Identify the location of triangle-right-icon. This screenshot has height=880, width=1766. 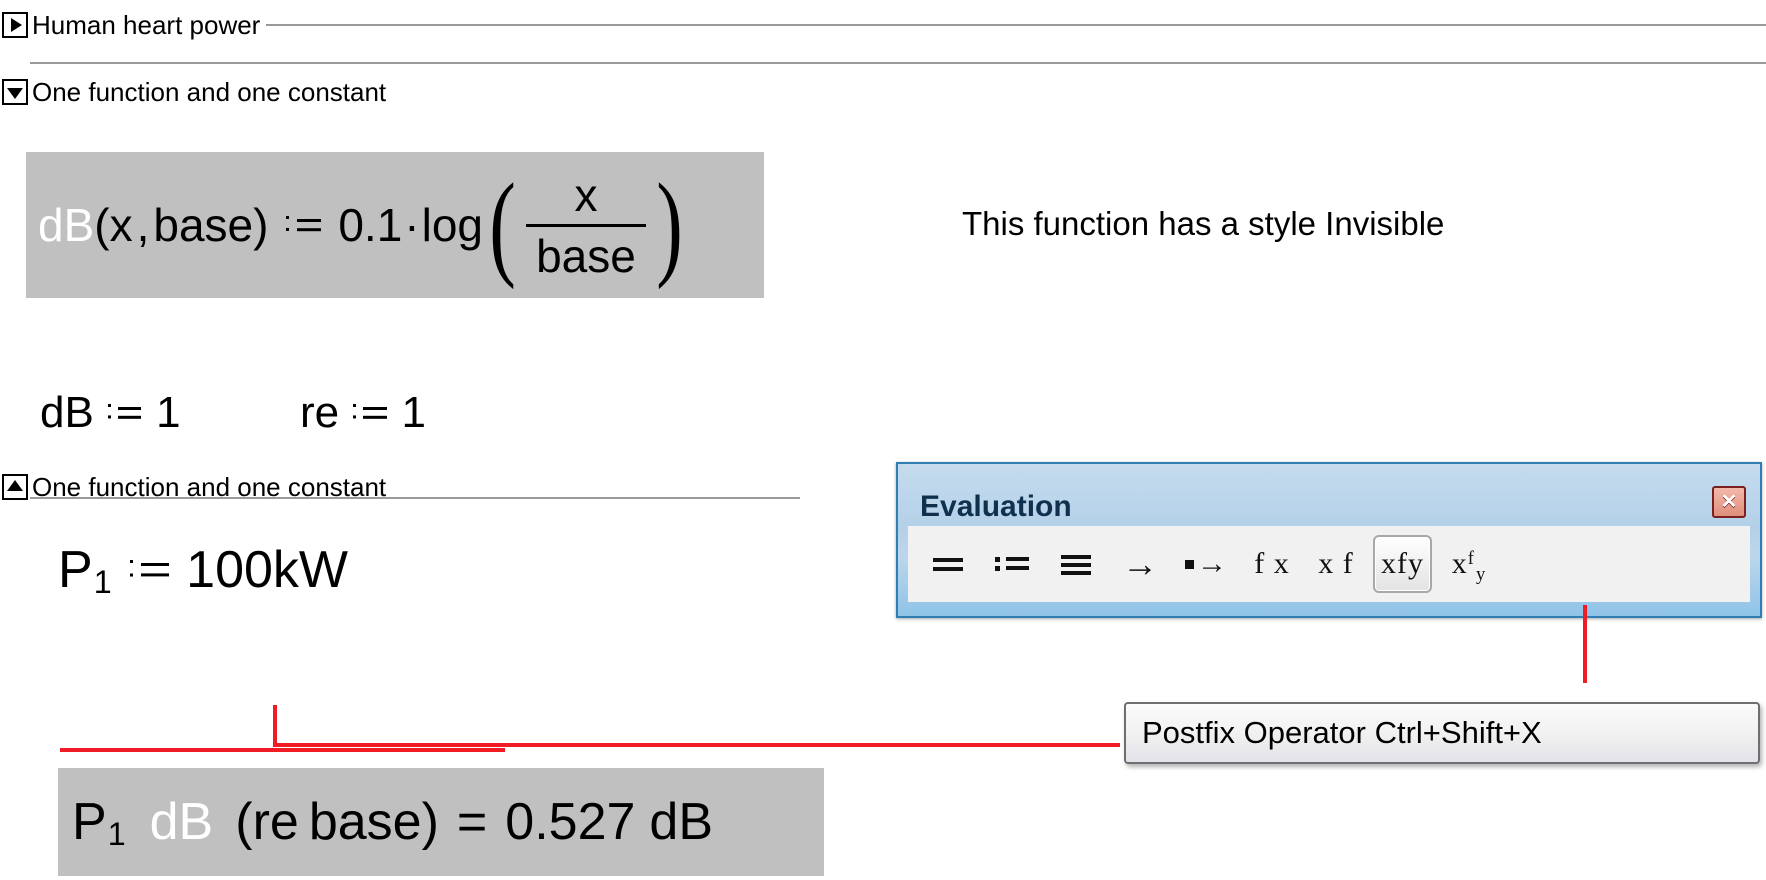
(16, 25).